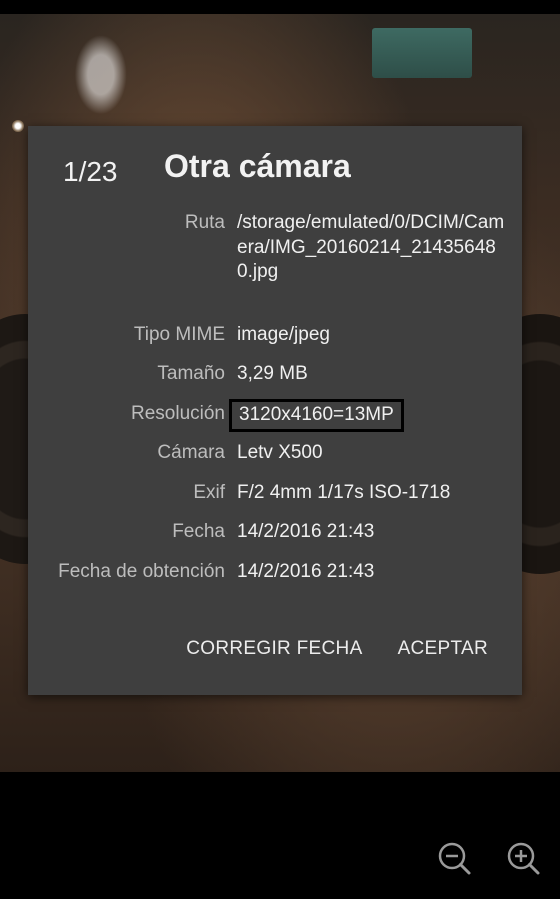 This screenshot has width=560, height=899. I want to click on zoom-out-icon, so click(454, 858).